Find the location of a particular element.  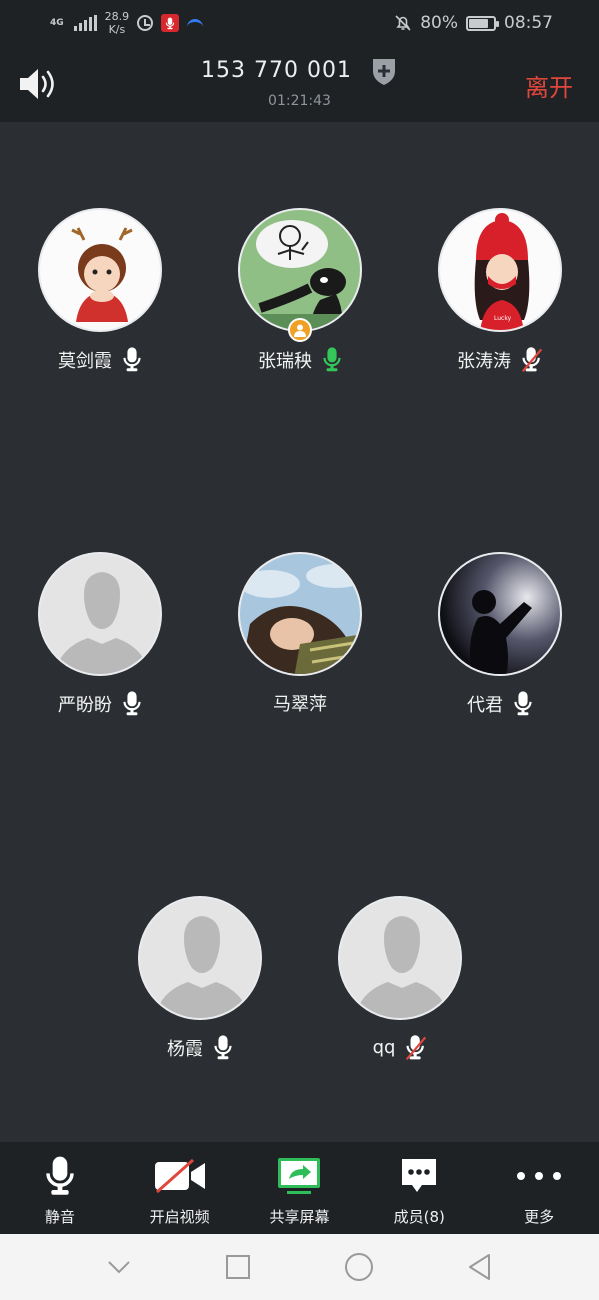

more-label: 更多 is located at coordinates (539, 1217).